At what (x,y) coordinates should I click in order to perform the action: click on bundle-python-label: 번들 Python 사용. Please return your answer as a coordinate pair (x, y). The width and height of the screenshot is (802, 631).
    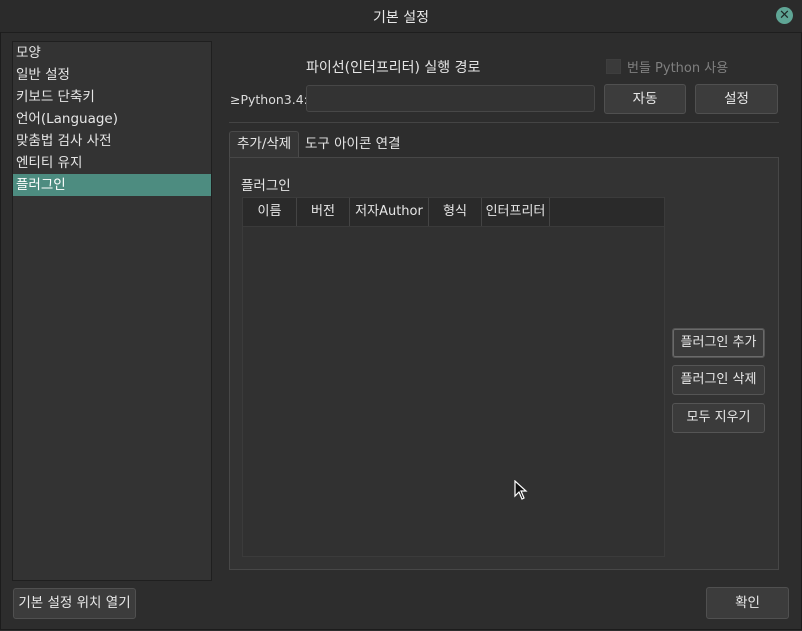
    Looking at the image, I should click on (678, 68).